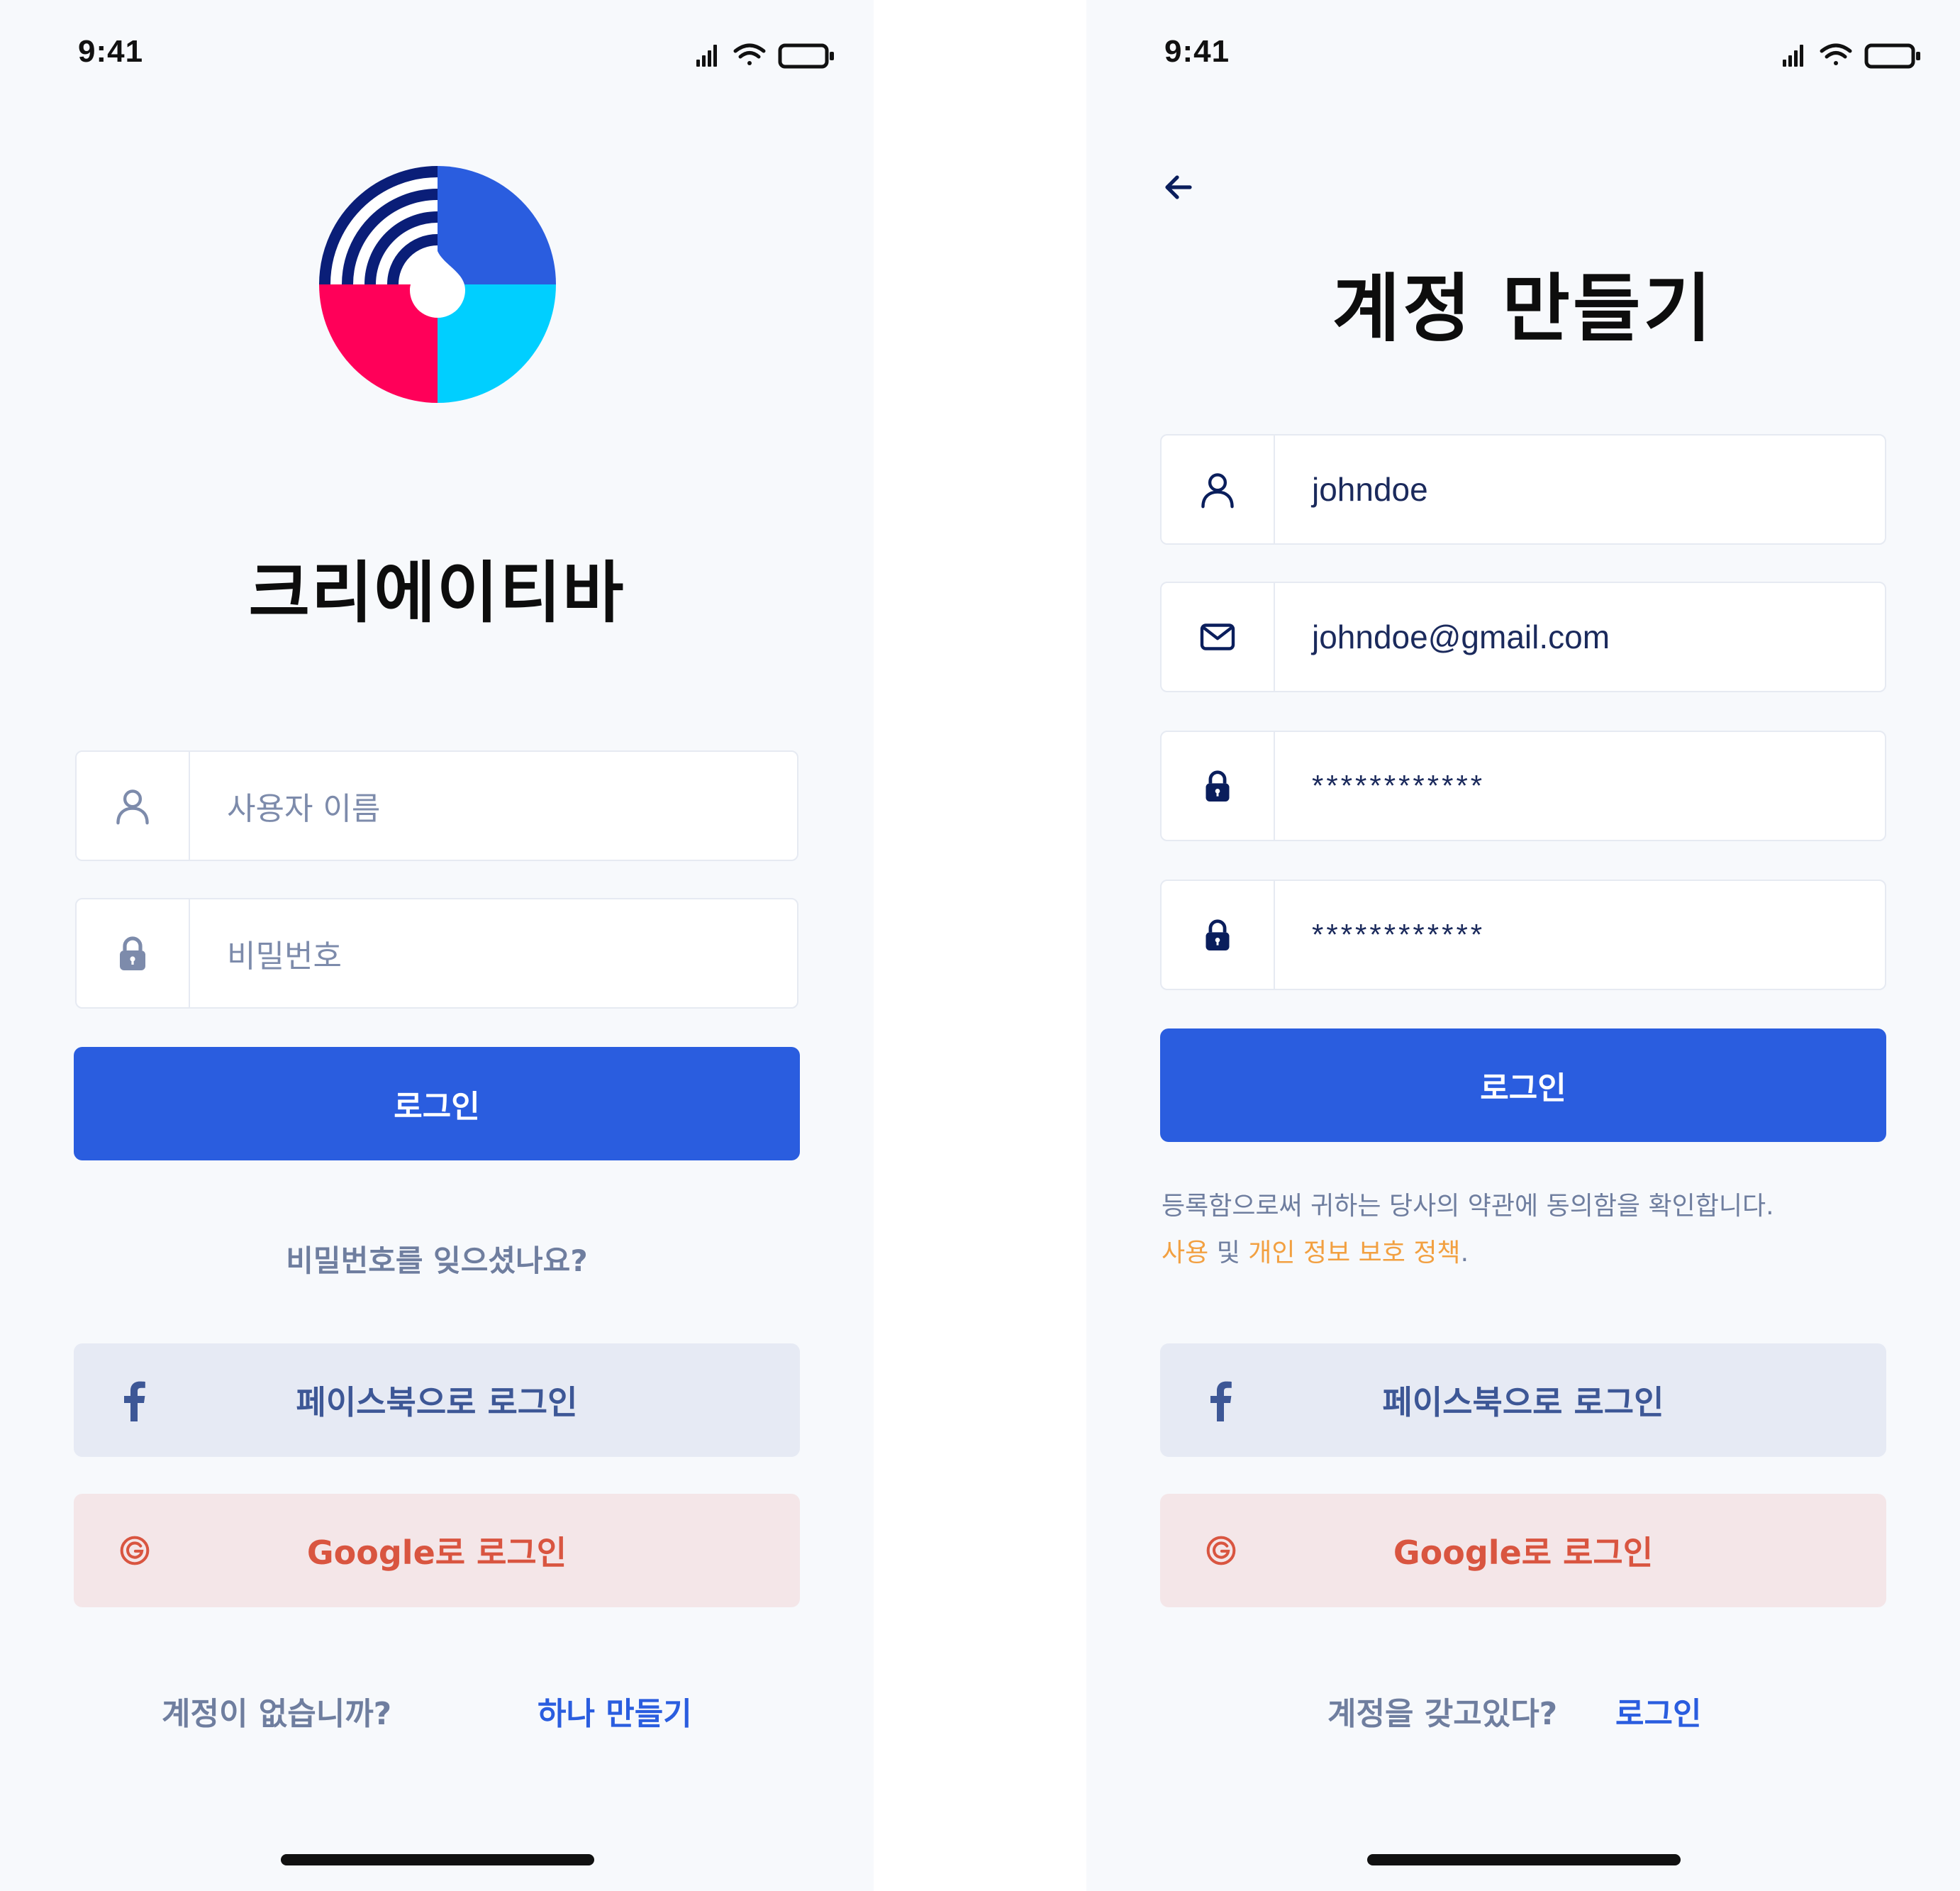 The height and width of the screenshot is (1891, 1960). I want to click on signup-login-button: 로그인, so click(1523, 1085).